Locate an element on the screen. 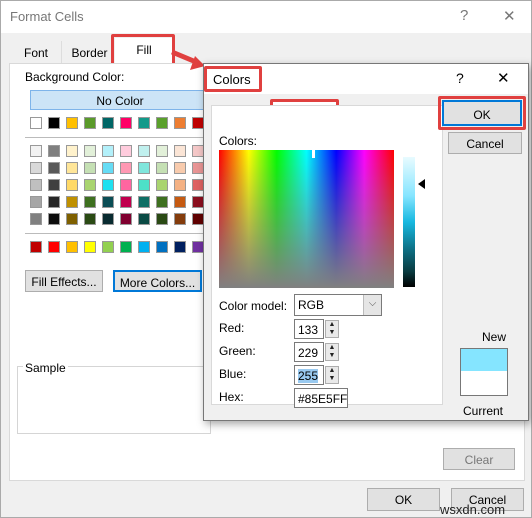  hex-input: #85E5FF is located at coordinates (321, 398).